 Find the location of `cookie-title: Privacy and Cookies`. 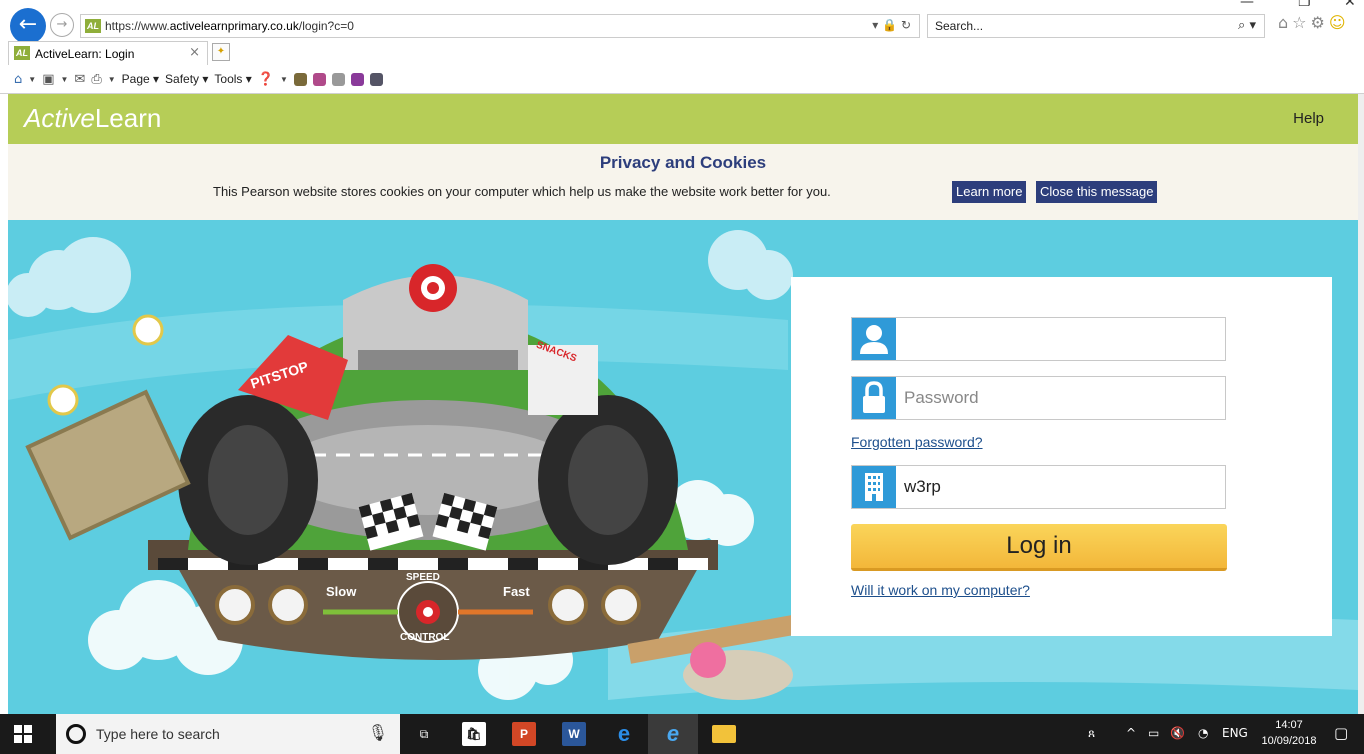

cookie-title: Privacy and Cookies is located at coordinates (683, 162).